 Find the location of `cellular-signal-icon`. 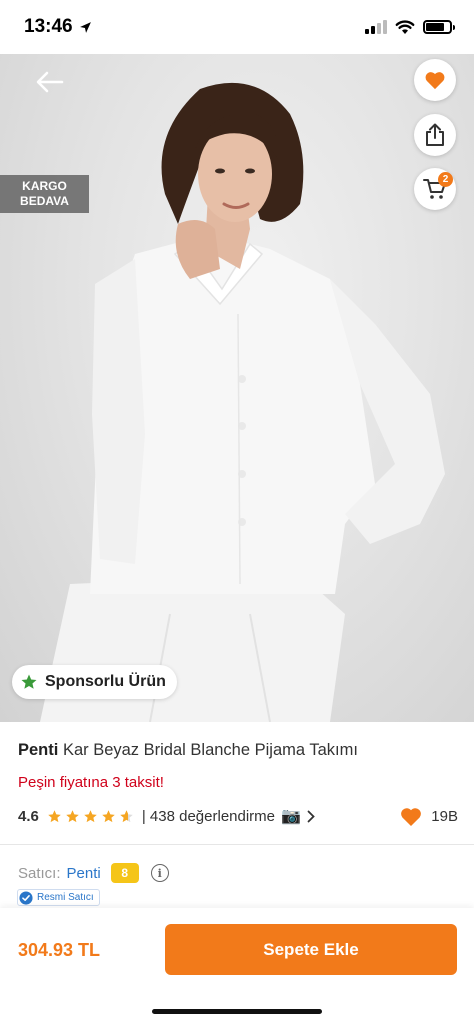

cellular-signal-icon is located at coordinates (376, 27).